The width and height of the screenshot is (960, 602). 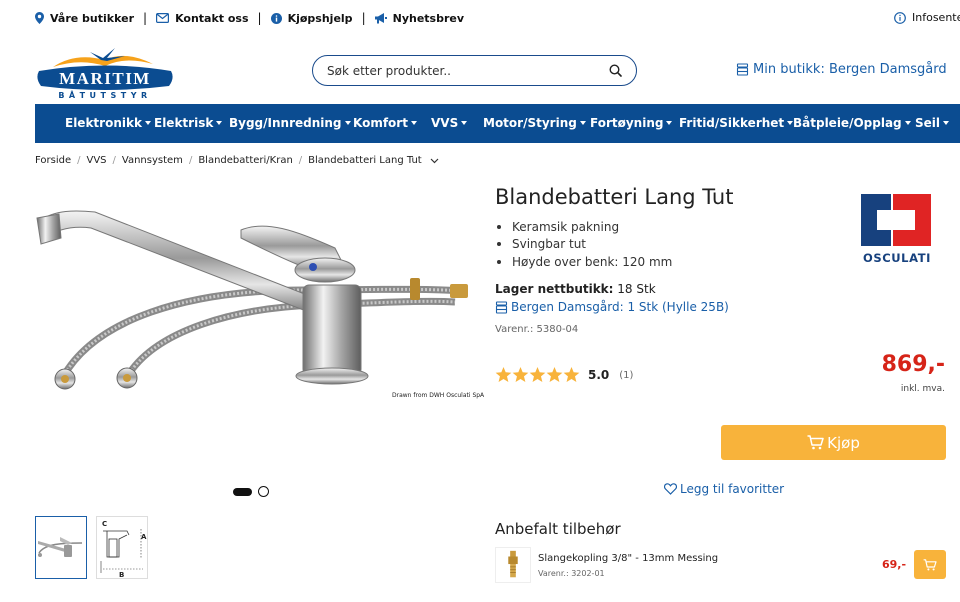 What do you see at coordinates (897, 258) in the screenshot?
I see `brand-name: OSCULATI` at bounding box center [897, 258].